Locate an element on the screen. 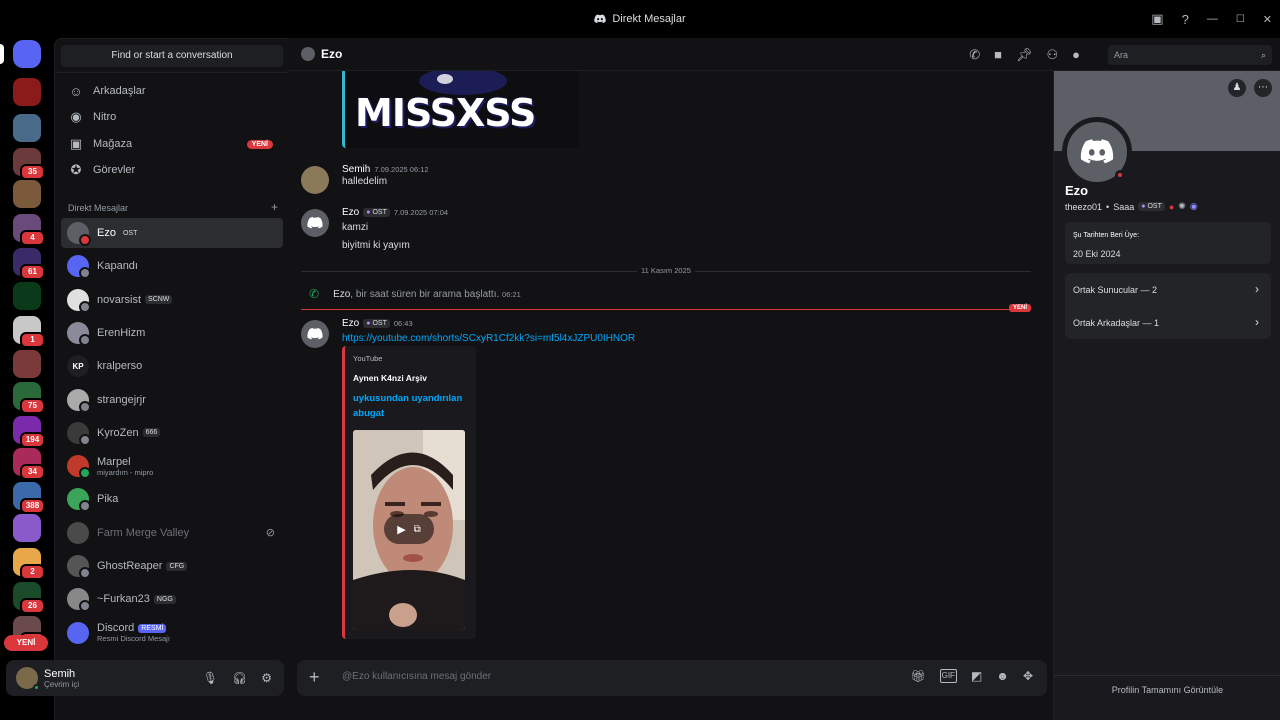 The height and width of the screenshot is (720, 1280). add-friends-icon: ⚇ is located at coordinates (1052, 55).